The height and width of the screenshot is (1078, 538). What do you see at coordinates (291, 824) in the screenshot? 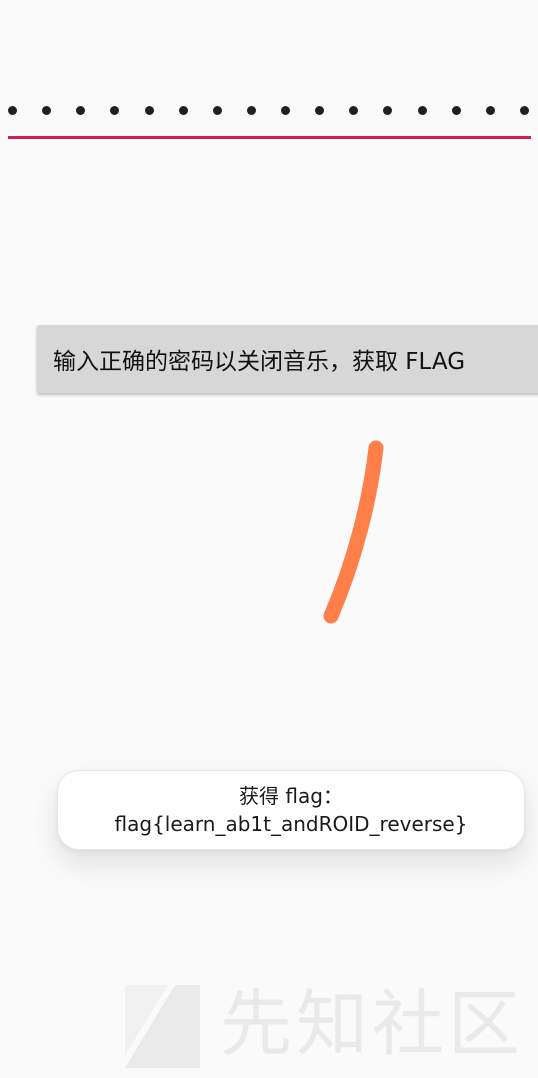
I see `toast-flag-value: flag{learn_ab1t_andROID_reverse}` at bounding box center [291, 824].